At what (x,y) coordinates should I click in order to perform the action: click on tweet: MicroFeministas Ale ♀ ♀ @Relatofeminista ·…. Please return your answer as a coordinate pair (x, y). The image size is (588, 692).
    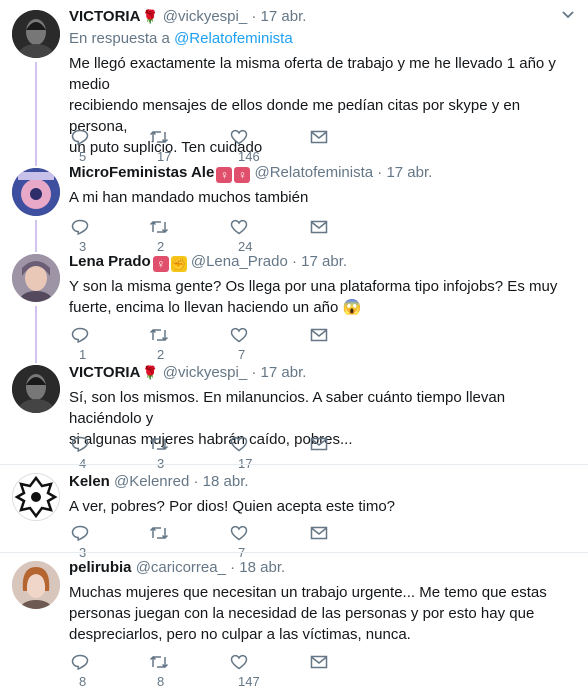
    Looking at the image, I should click on (294, 206).